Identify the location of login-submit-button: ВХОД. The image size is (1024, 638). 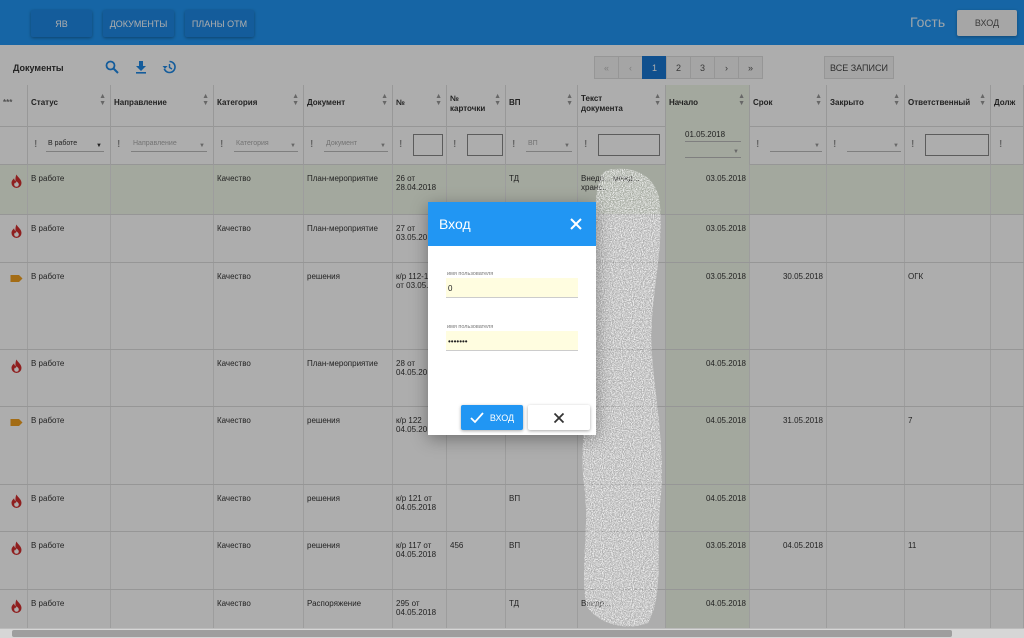
(492, 417).